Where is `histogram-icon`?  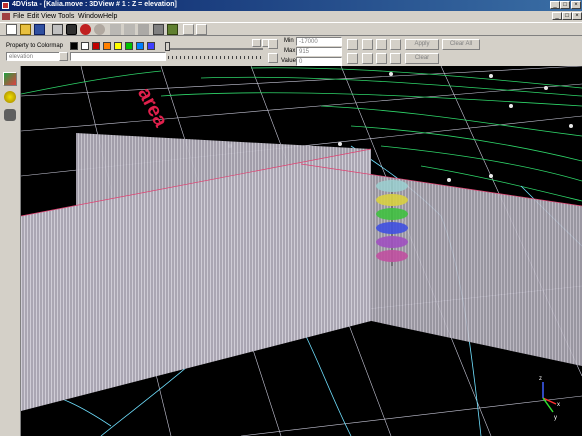
histogram-icon is located at coordinates (367, 44).